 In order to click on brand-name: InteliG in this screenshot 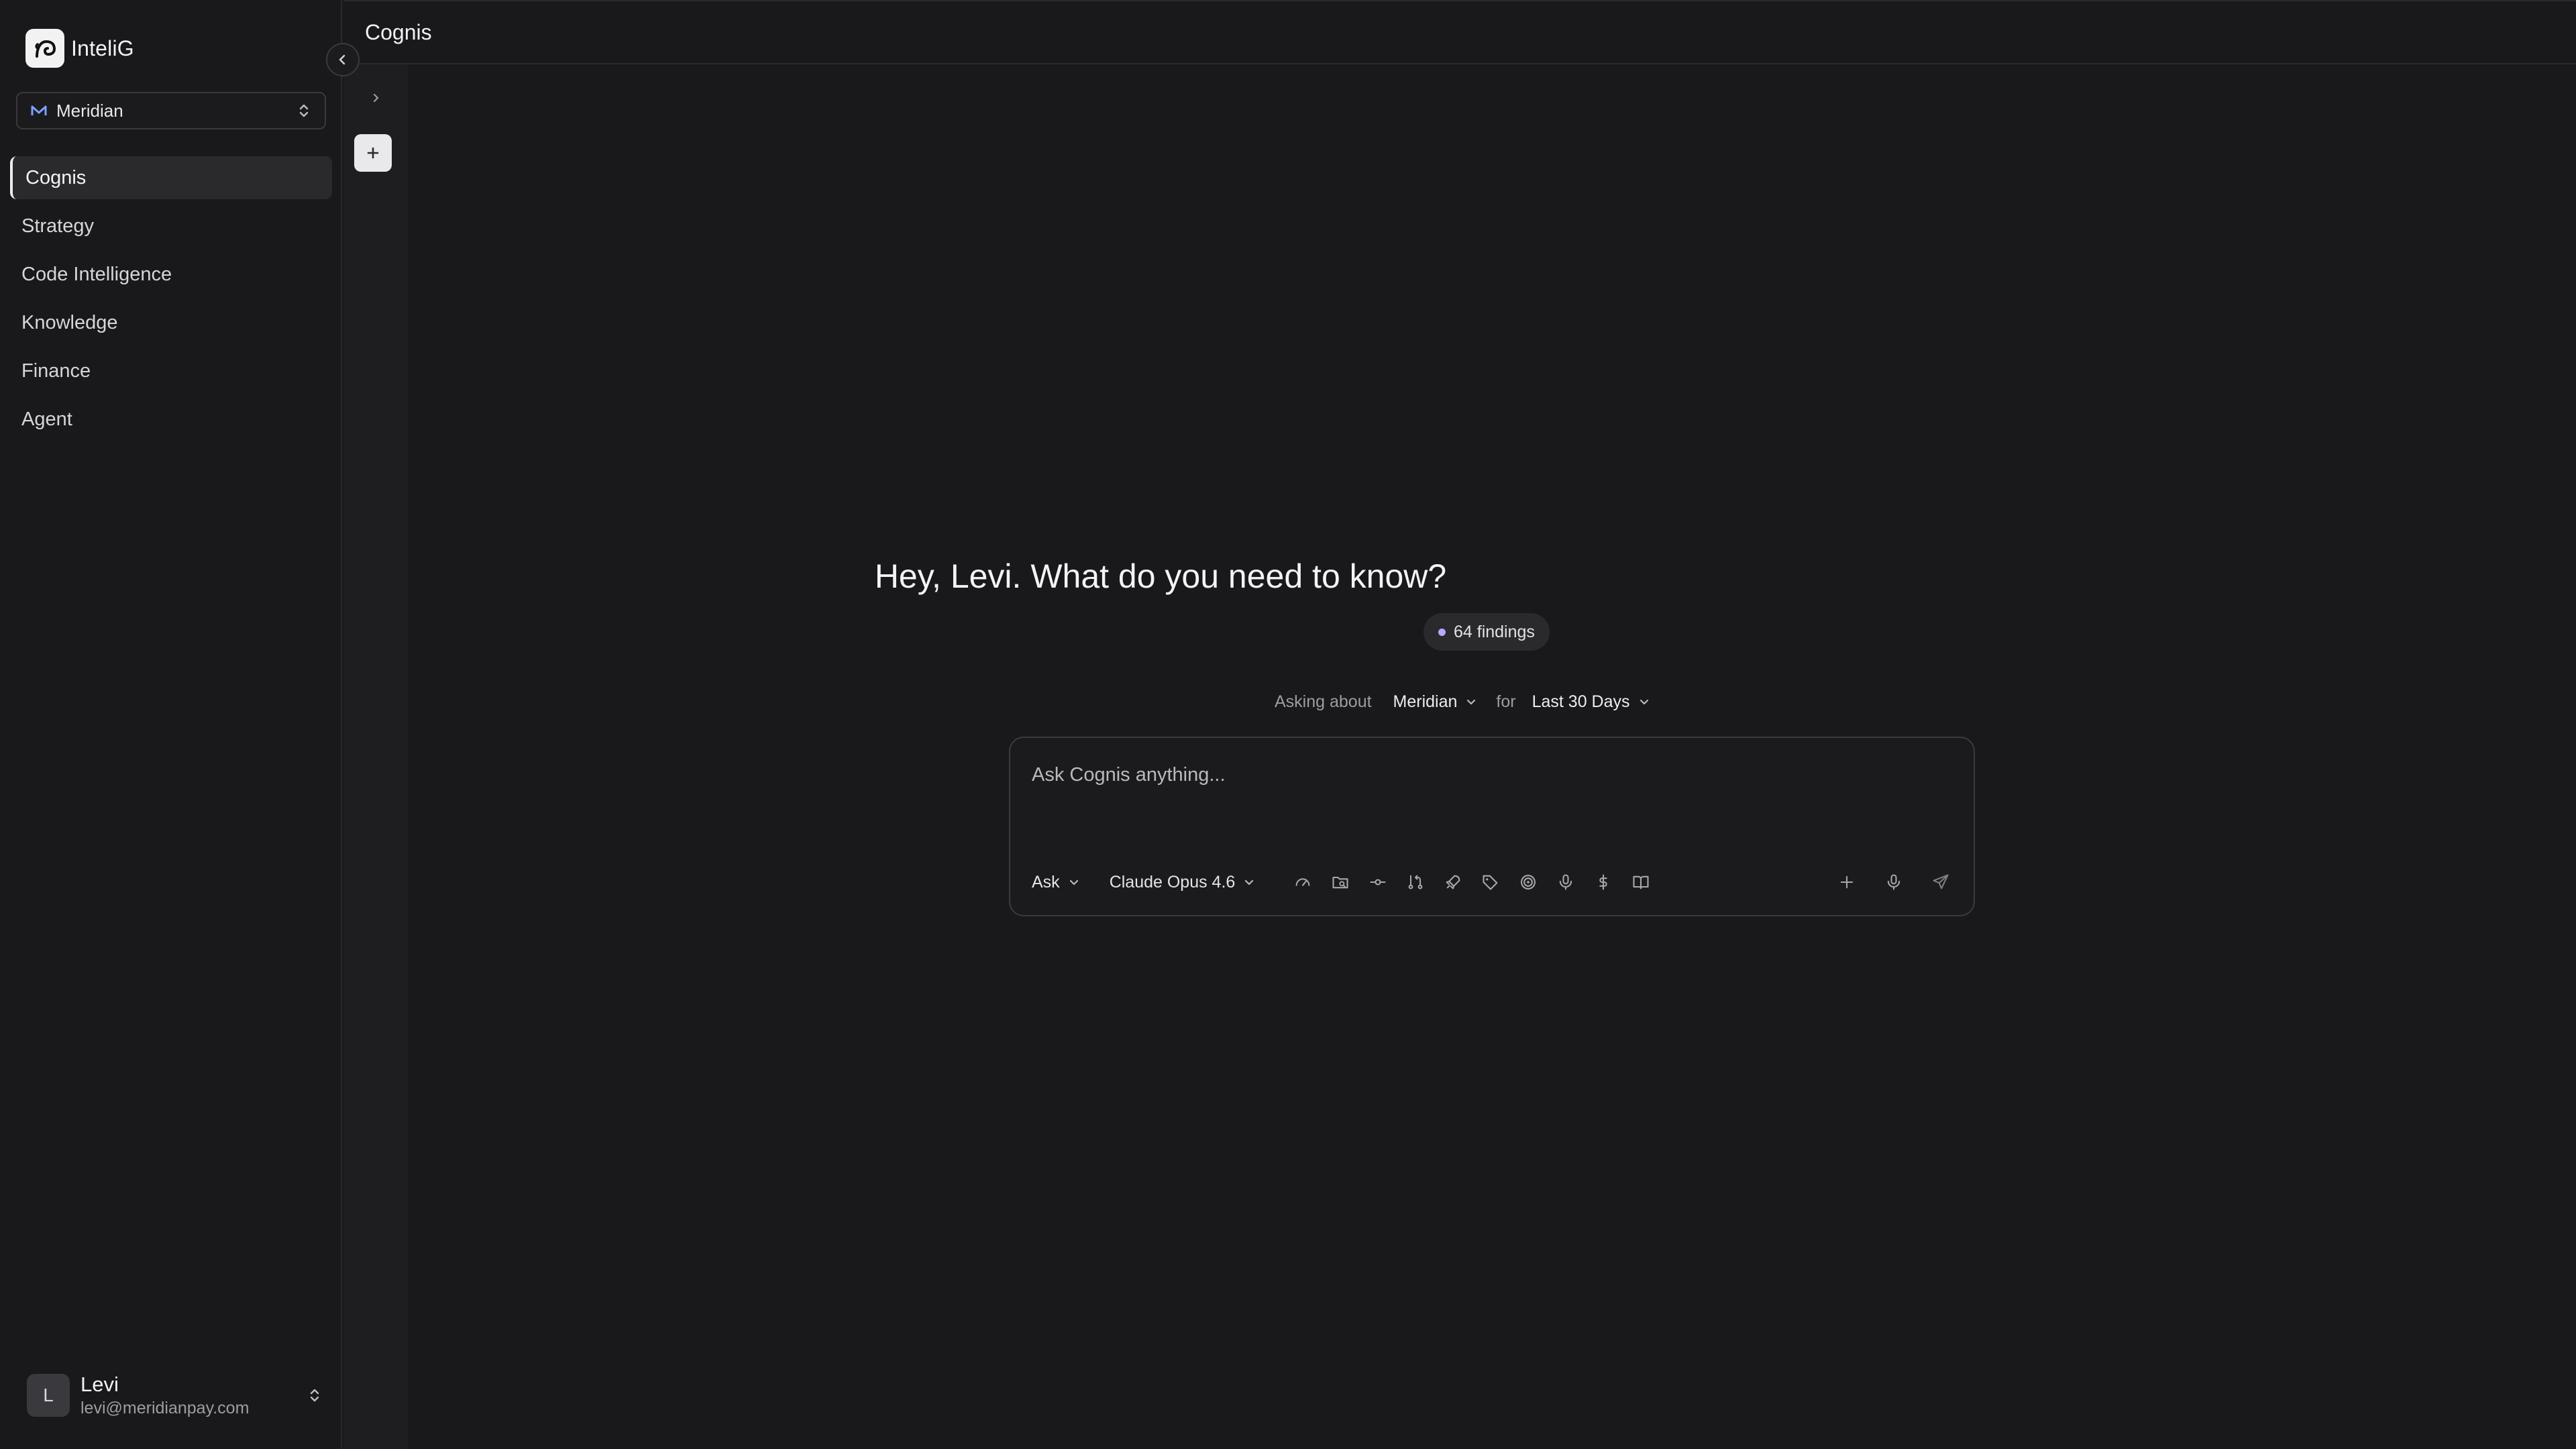, I will do `click(102, 48)`.